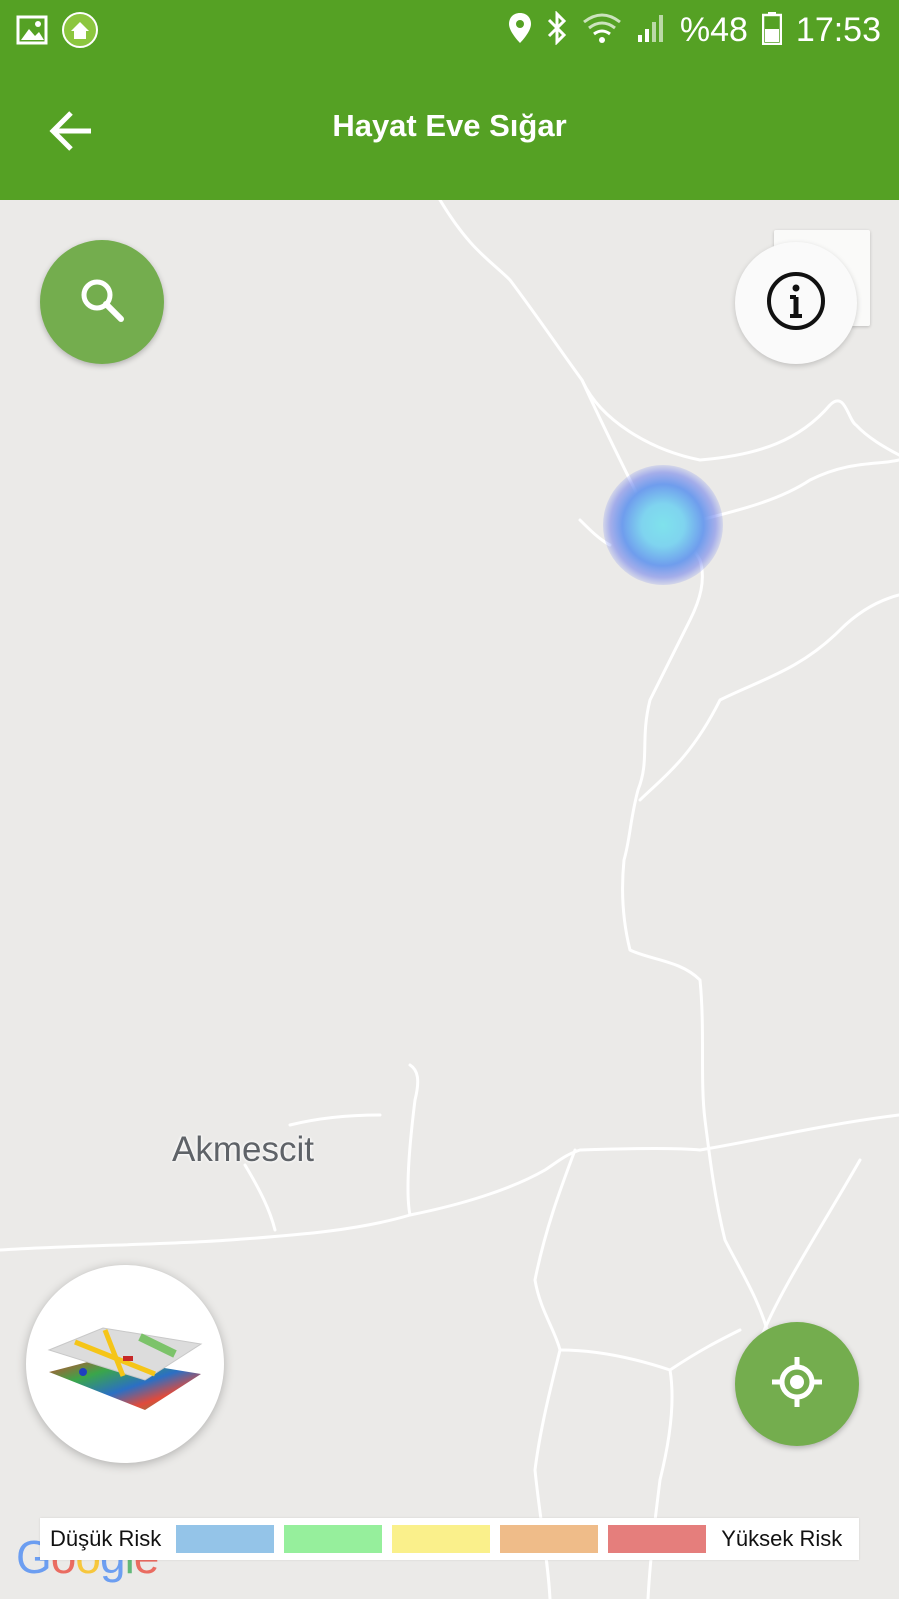  Describe the element at coordinates (772, 30) in the screenshot. I see `battery-icon` at that location.